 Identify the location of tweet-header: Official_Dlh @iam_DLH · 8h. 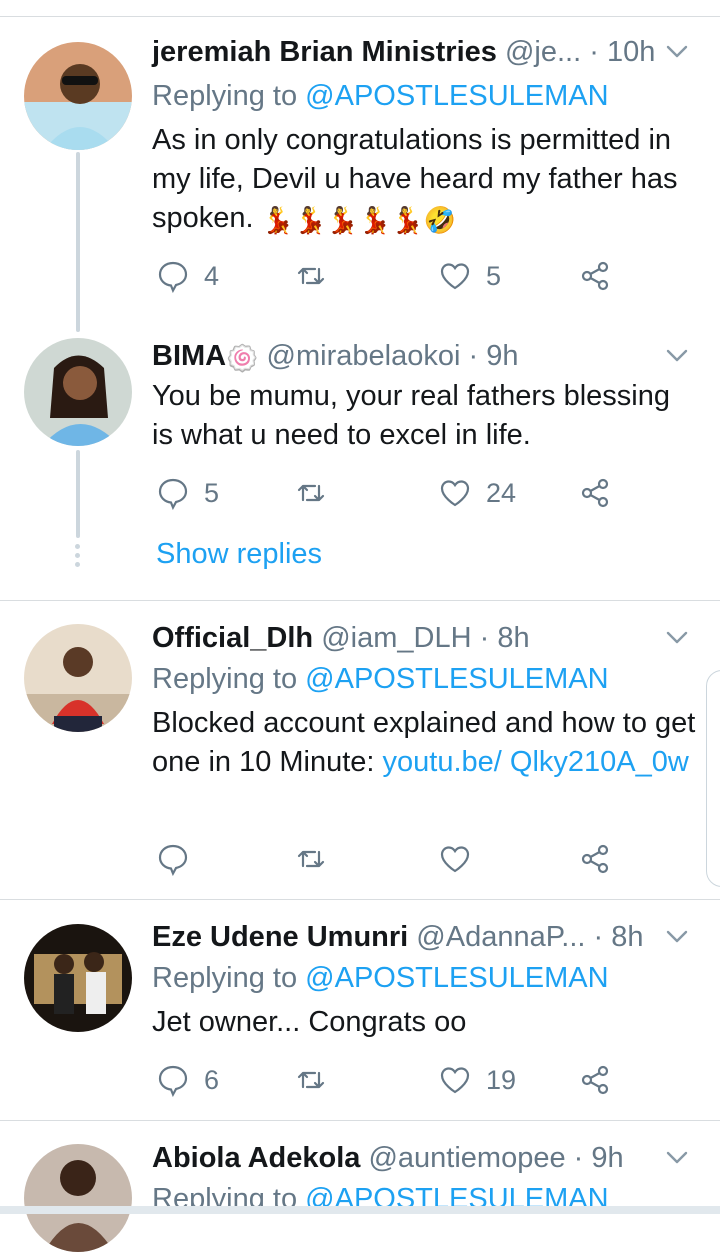
(422, 638).